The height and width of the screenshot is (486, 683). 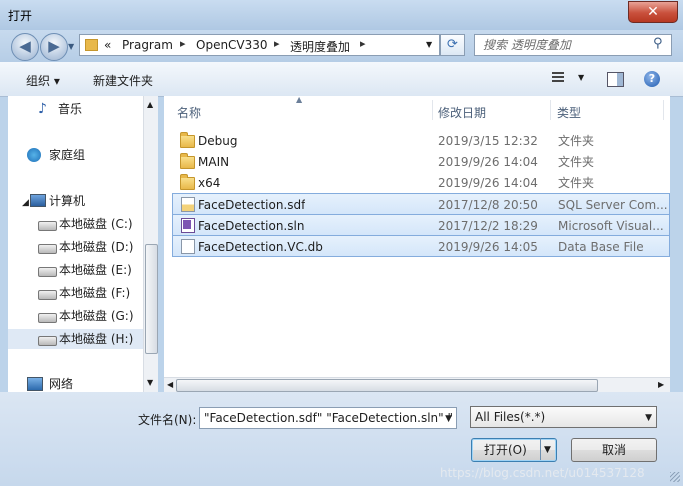 I want to click on scroll-down-icon: ▼, so click(x=150, y=382).